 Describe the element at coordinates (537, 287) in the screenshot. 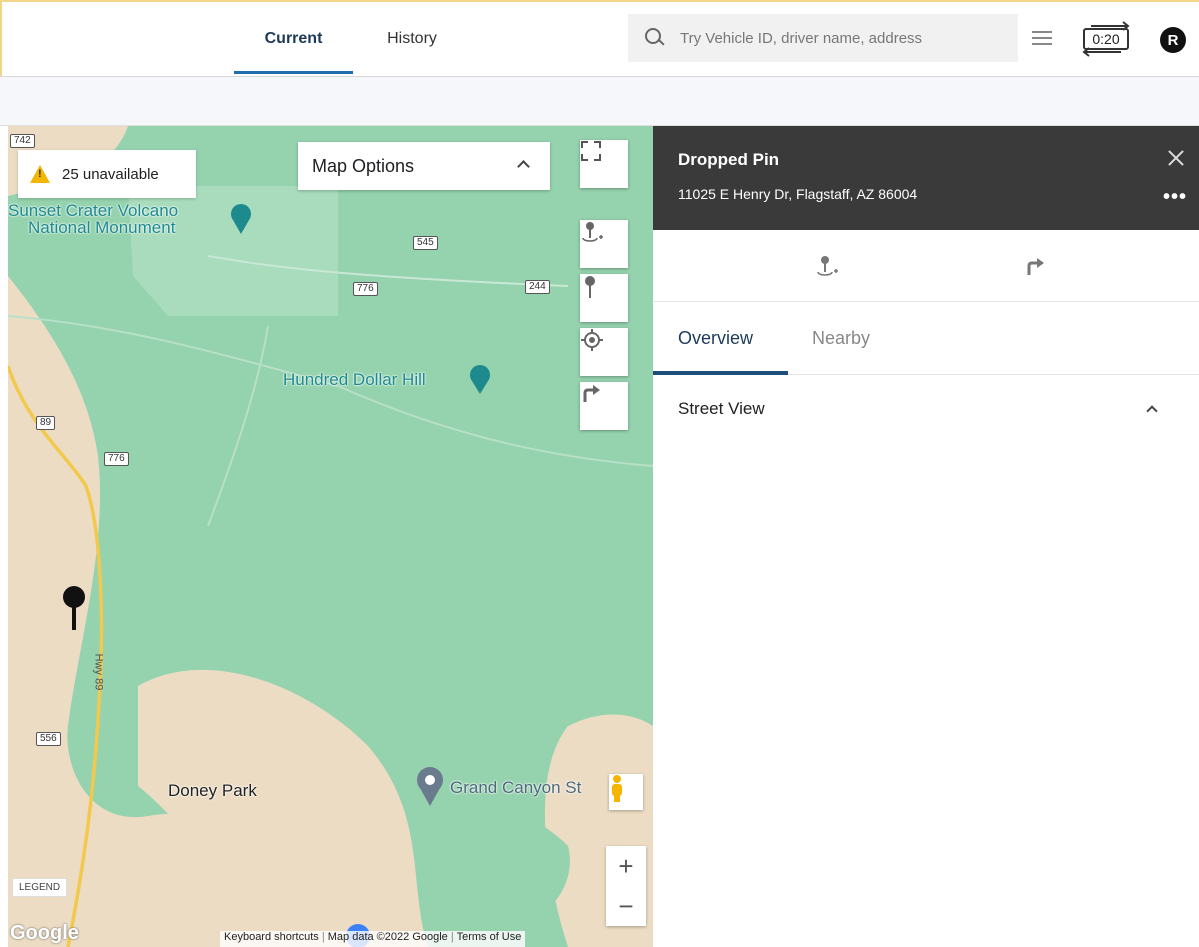

I see `road-shield-244: 244` at that location.